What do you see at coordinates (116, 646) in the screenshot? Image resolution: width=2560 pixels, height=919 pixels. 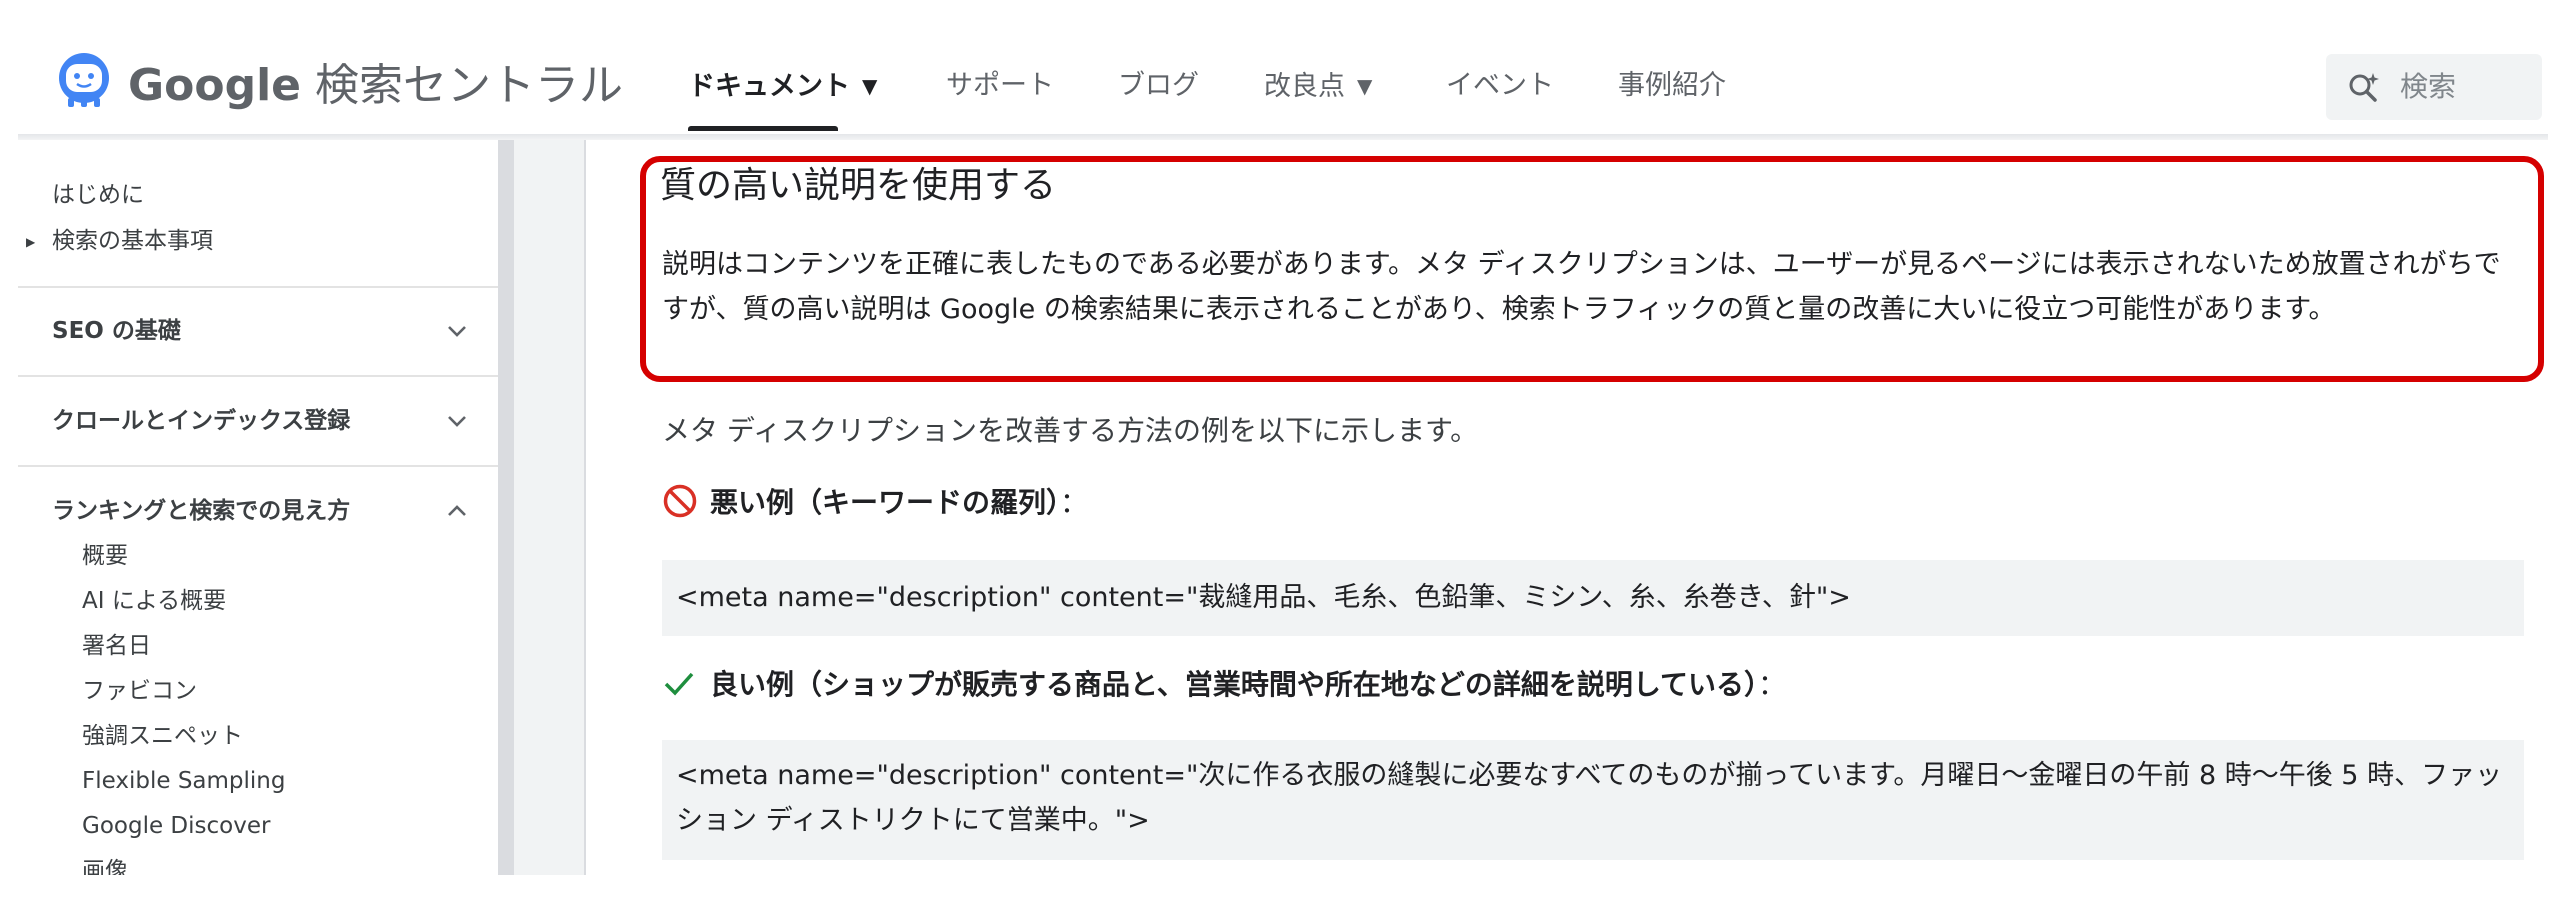 I see `sidebar-item-byline-date: 署名日` at bounding box center [116, 646].